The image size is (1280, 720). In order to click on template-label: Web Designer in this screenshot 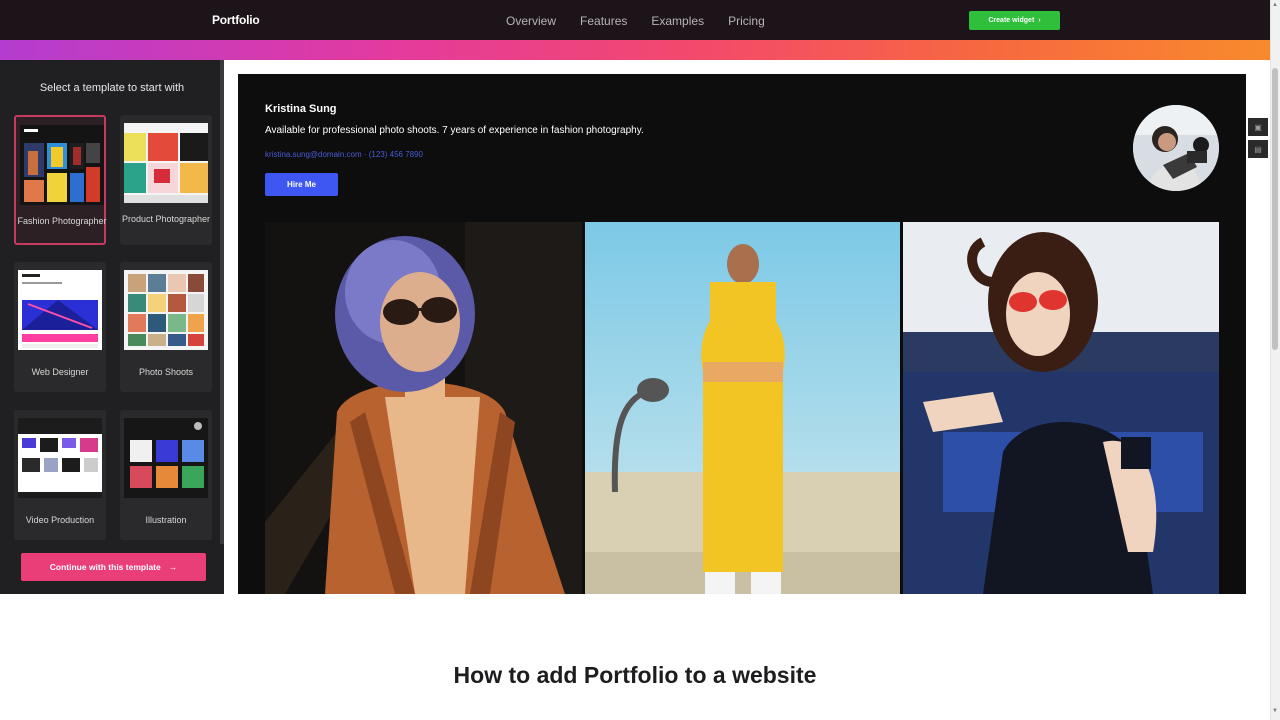, I will do `click(60, 372)`.